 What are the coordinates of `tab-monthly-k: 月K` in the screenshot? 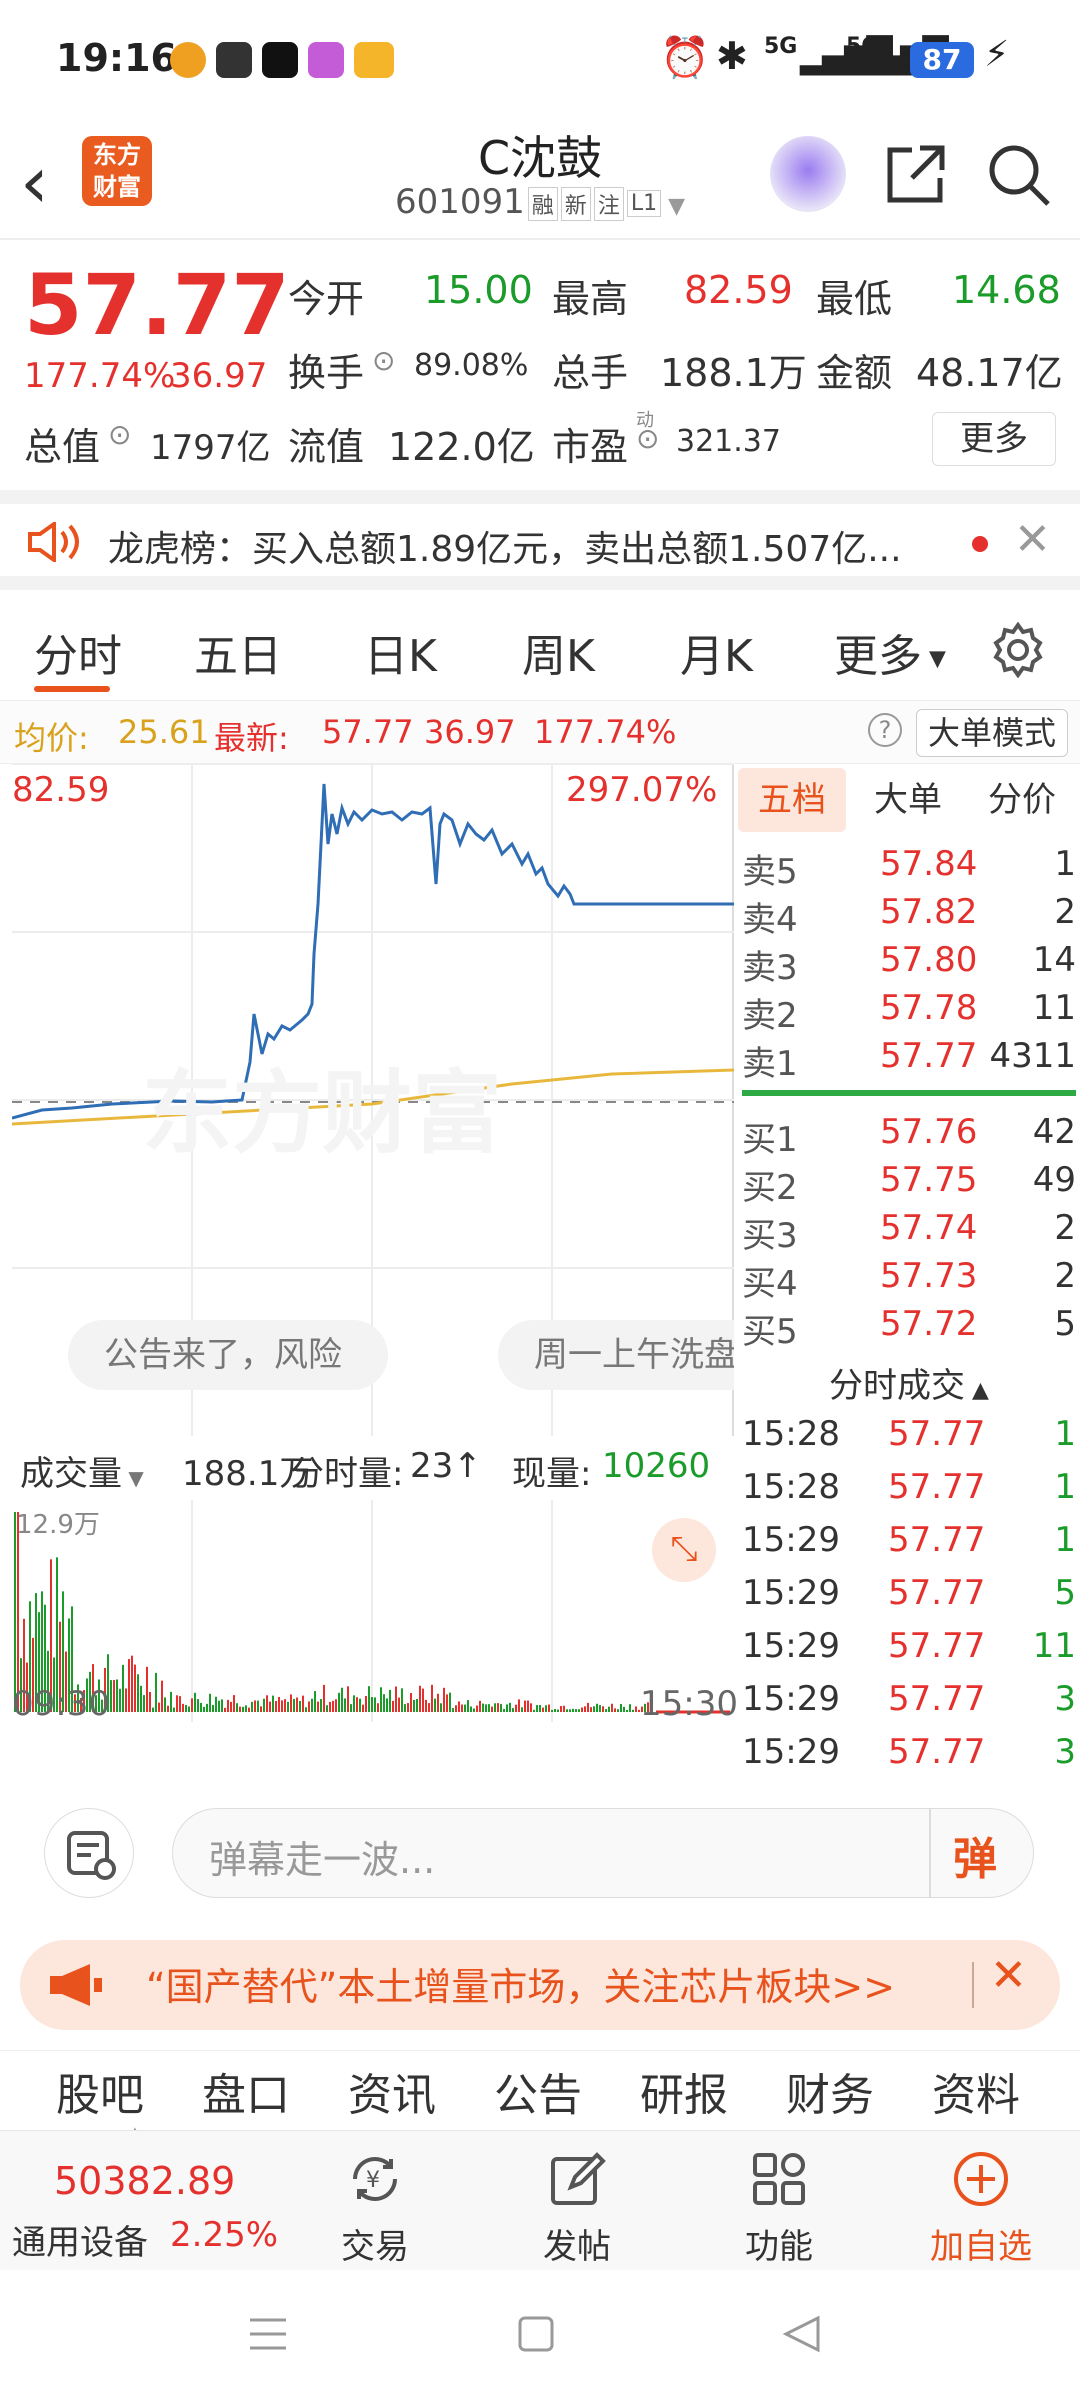 It's located at (716, 652).